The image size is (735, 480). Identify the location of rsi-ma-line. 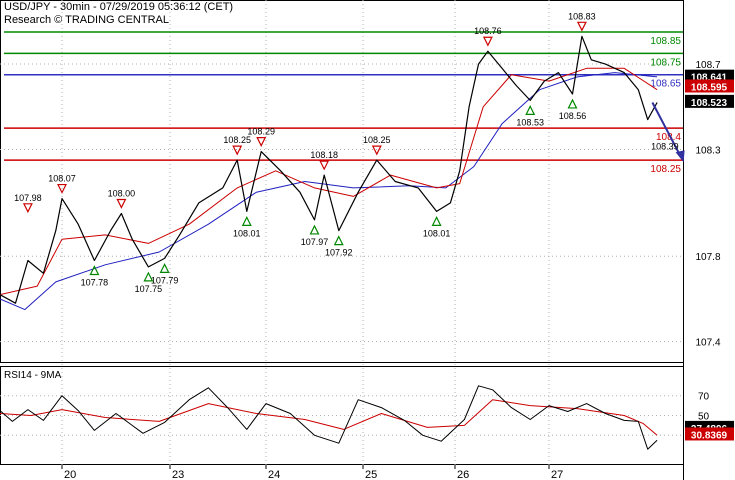
(329, 417).